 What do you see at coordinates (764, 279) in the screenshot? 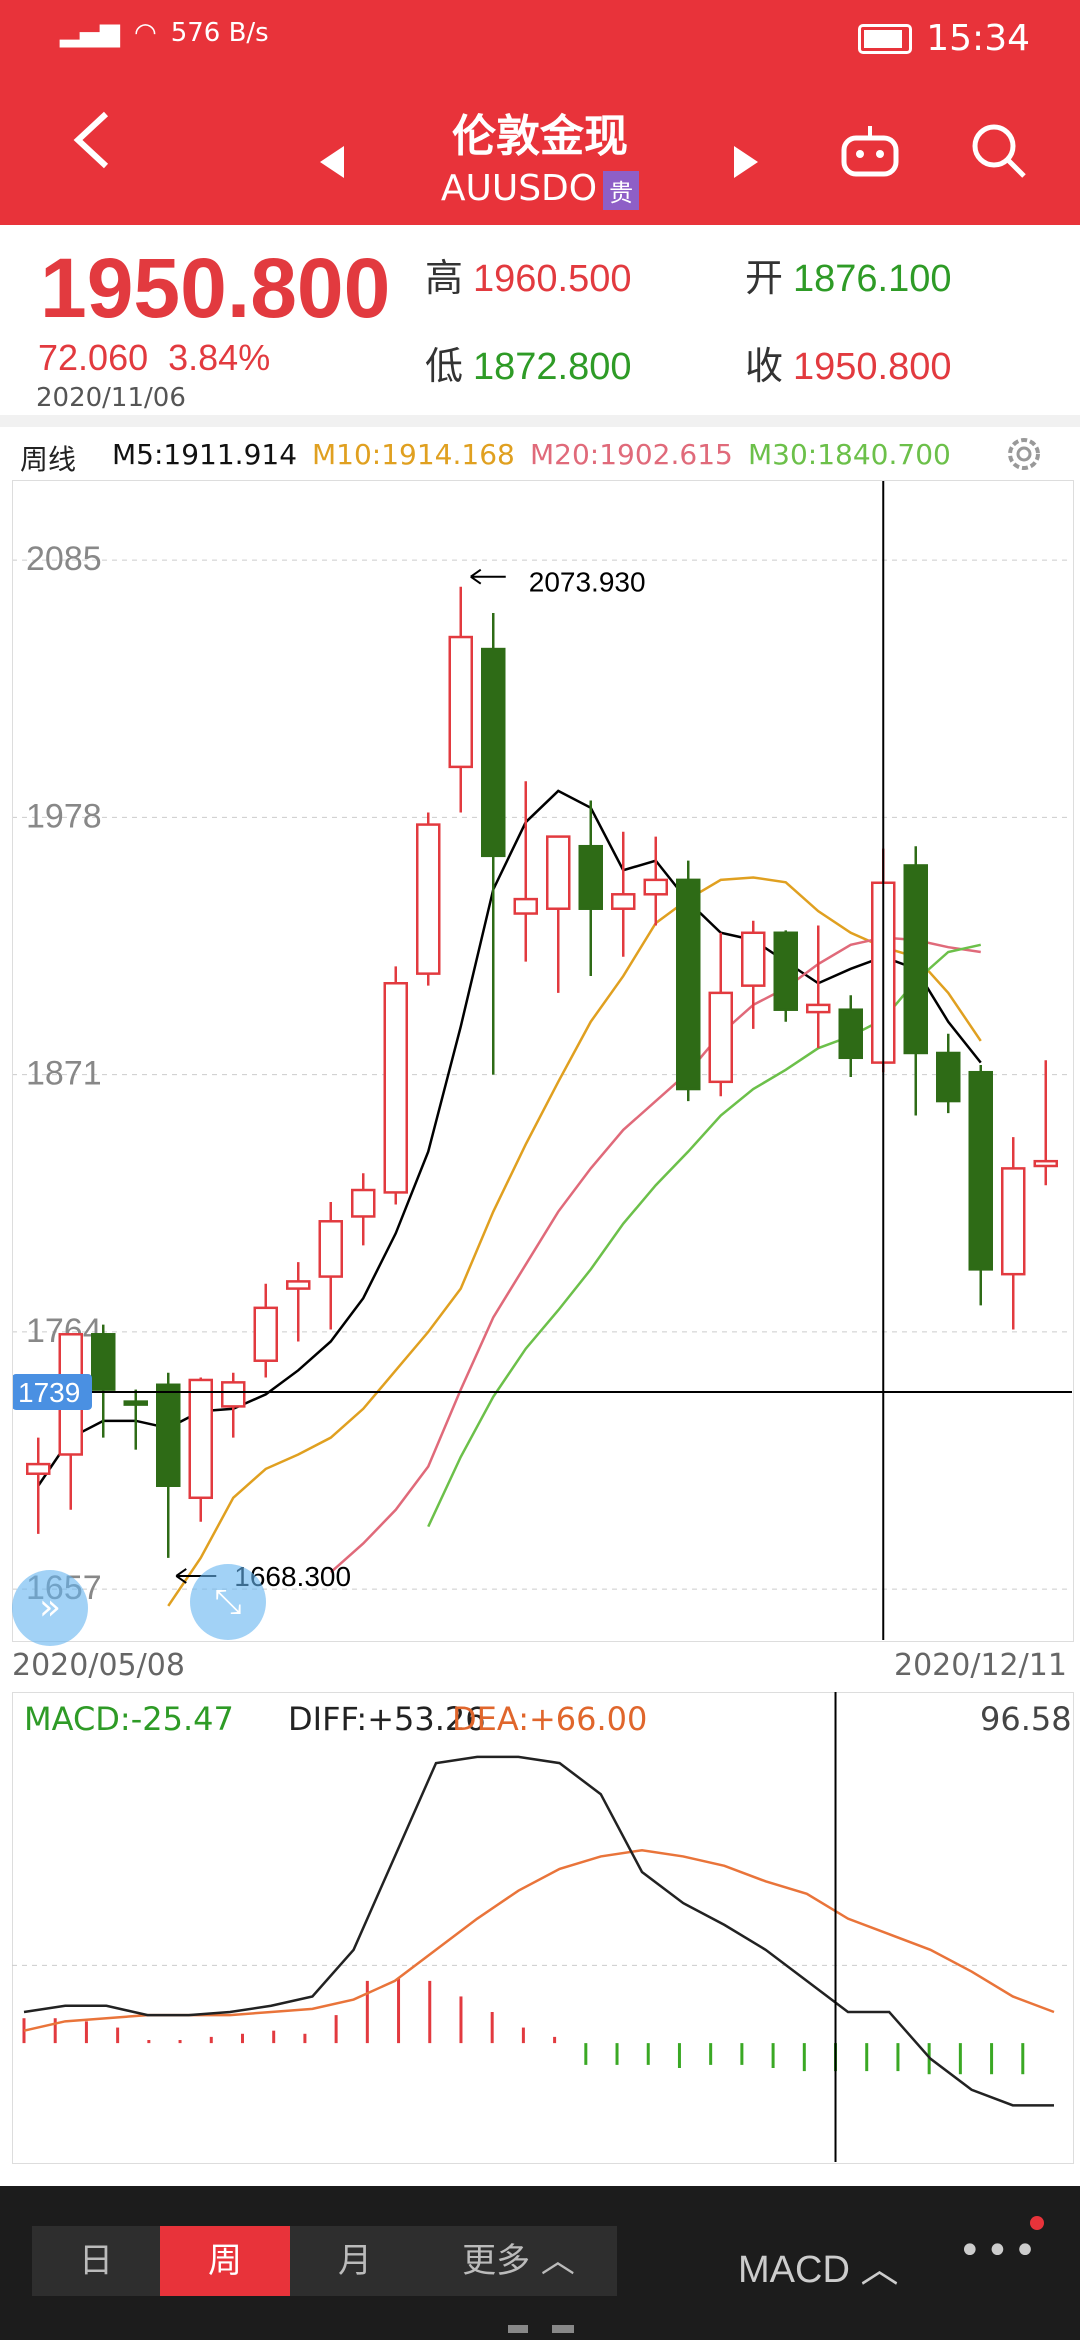
I see `open-label: 开` at bounding box center [764, 279].